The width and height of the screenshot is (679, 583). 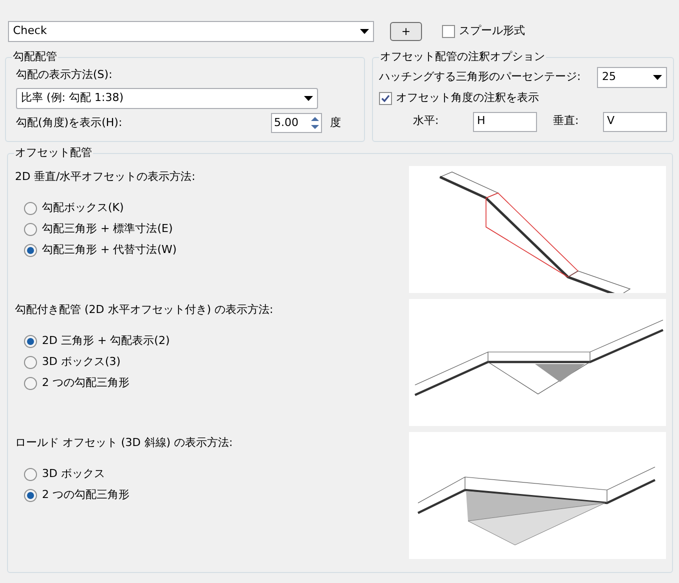 What do you see at coordinates (632, 77) in the screenshot?
I see `hatch-percent-combo: 25` at bounding box center [632, 77].